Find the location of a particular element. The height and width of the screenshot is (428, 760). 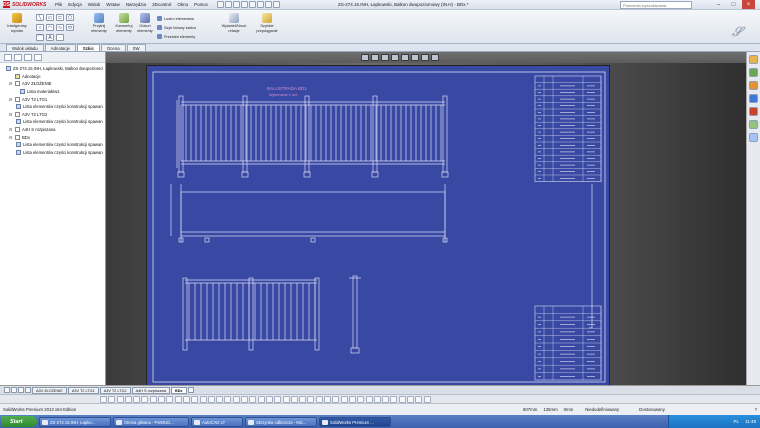

view-orientation-icon is located at coordinates (405, 57).